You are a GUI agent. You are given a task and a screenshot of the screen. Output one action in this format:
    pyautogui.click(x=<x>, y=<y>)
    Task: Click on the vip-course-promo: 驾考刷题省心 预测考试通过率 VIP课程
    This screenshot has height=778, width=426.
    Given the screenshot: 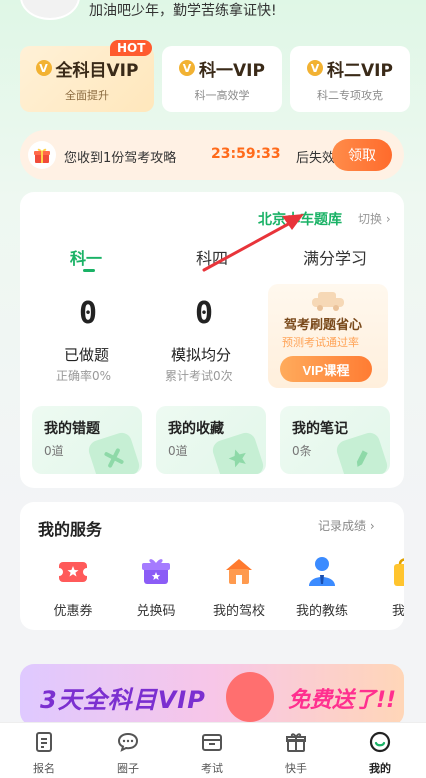 What is the action you would take?
    pyautogui.click(x=328, y=336)
    